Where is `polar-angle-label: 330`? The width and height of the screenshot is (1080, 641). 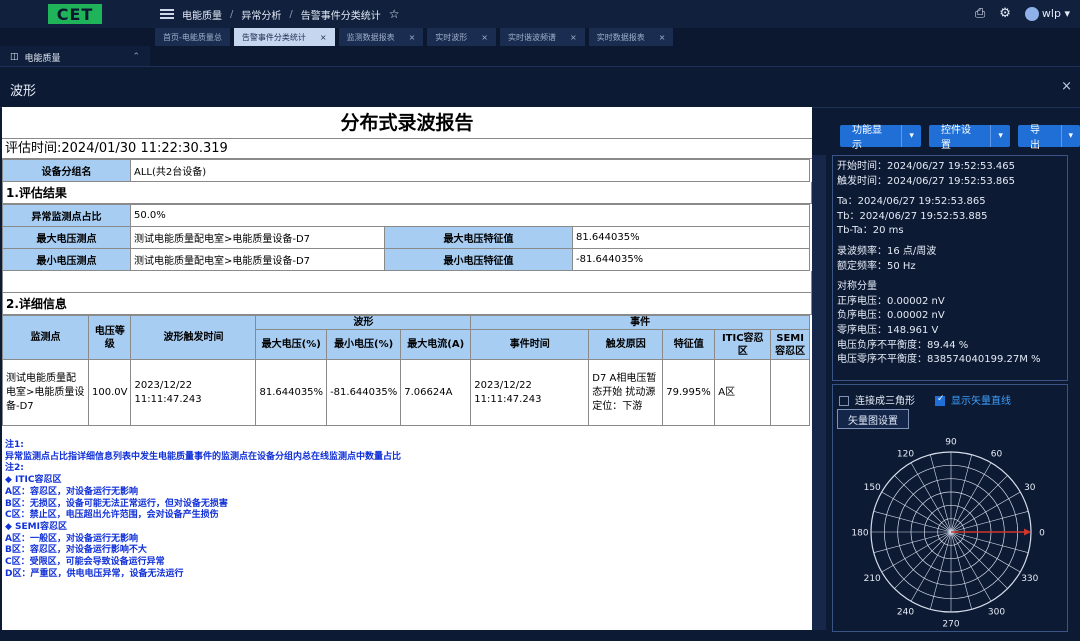
polar-angle-label: 330 is located at coordinates (1029, 579).